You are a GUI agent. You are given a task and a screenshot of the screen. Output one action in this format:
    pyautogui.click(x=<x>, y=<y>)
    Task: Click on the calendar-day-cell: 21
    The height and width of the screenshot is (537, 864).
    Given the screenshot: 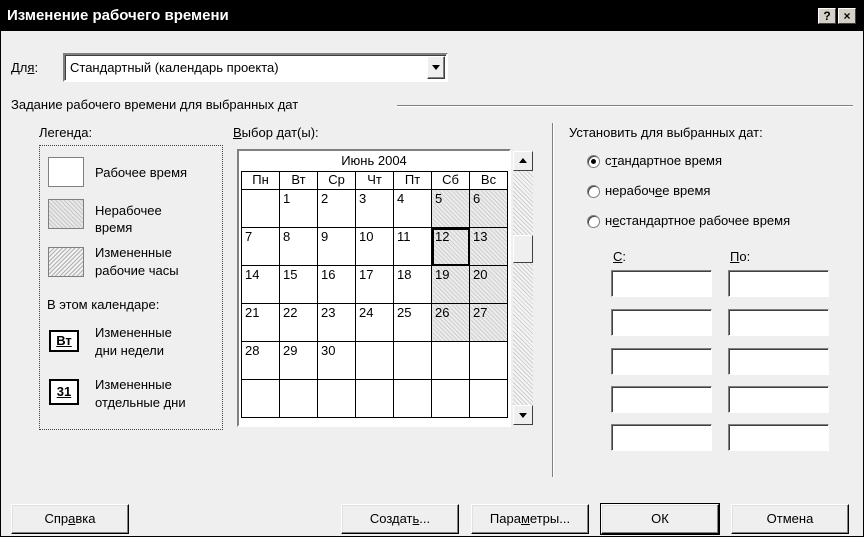 What is the action you would take?
    pyautogui.click(x=260, y=322)
    